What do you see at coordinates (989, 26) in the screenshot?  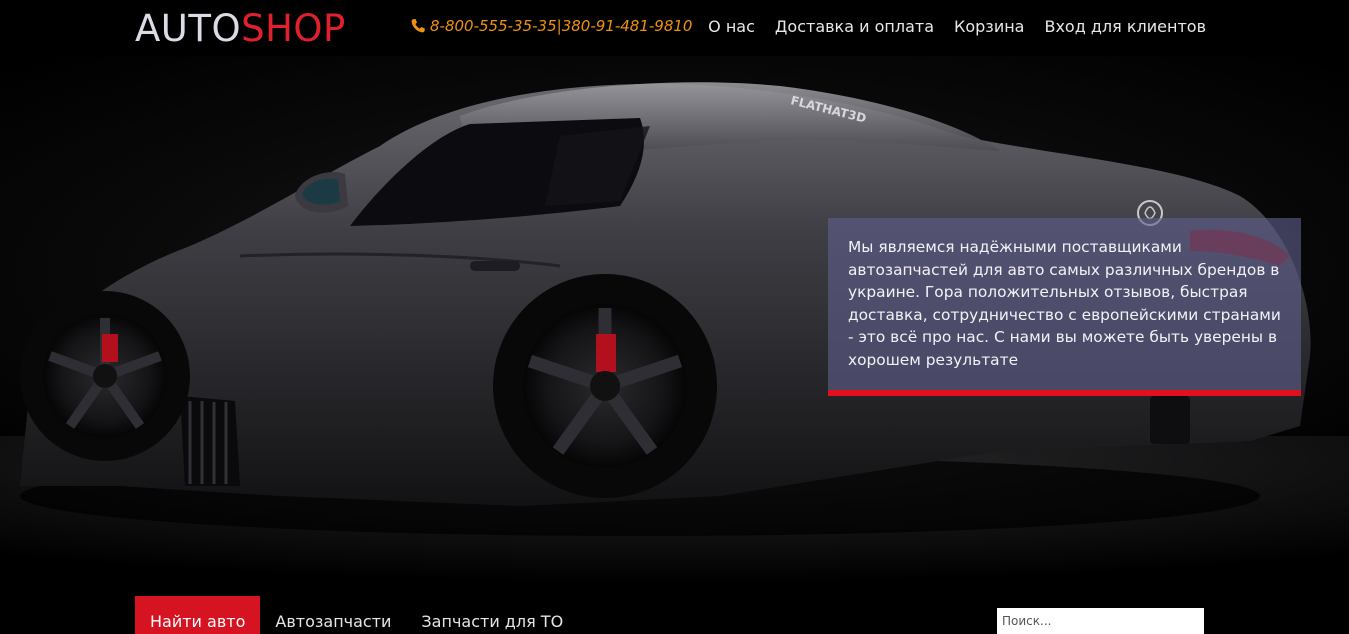 I see `nav-cart: Корзина` at bounding box center [989, 26].